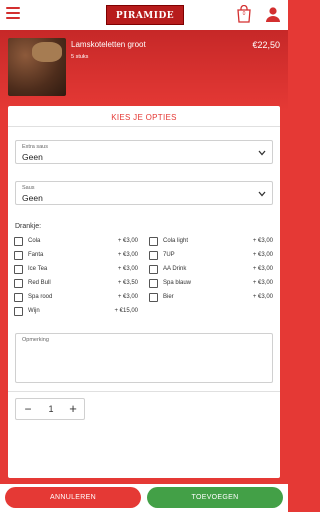 The width and height of the screenshot is (320, 512). What do you see at coordinates (211, 284) in the screenshot?
I see `drink-option-spa-blauw: Spa blauw + €3,00` at bounding box center [211, 284].